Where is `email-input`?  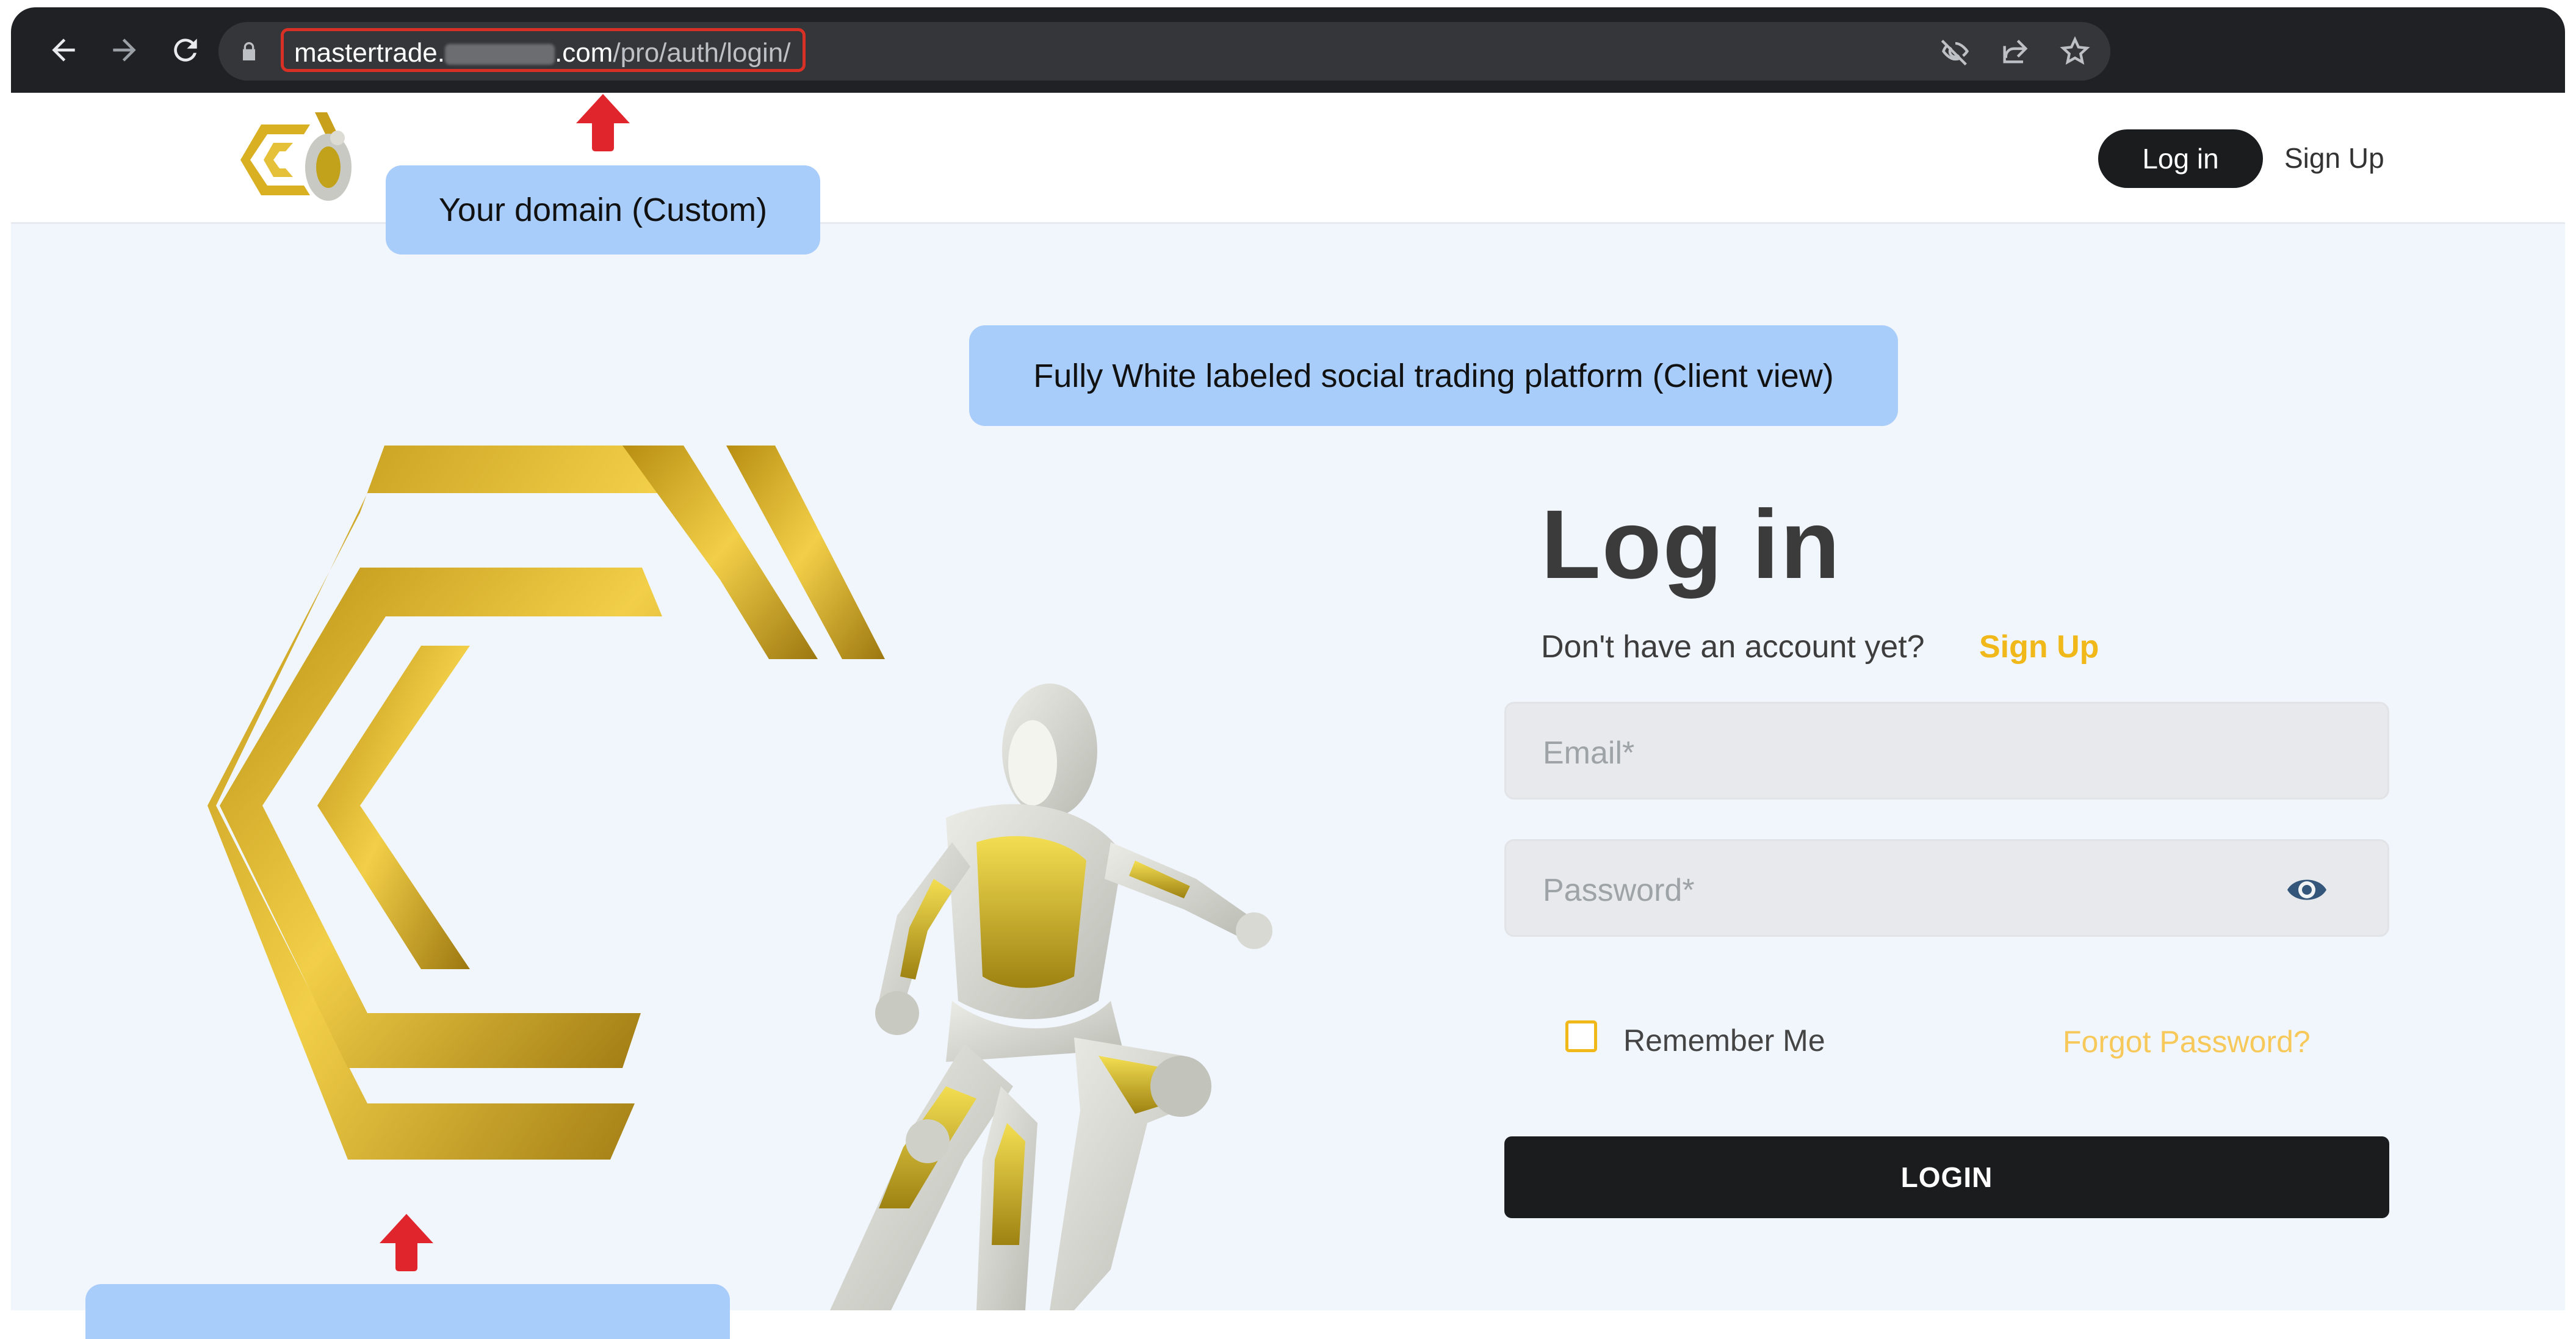
email-input is located at coordinates (1909, 753).